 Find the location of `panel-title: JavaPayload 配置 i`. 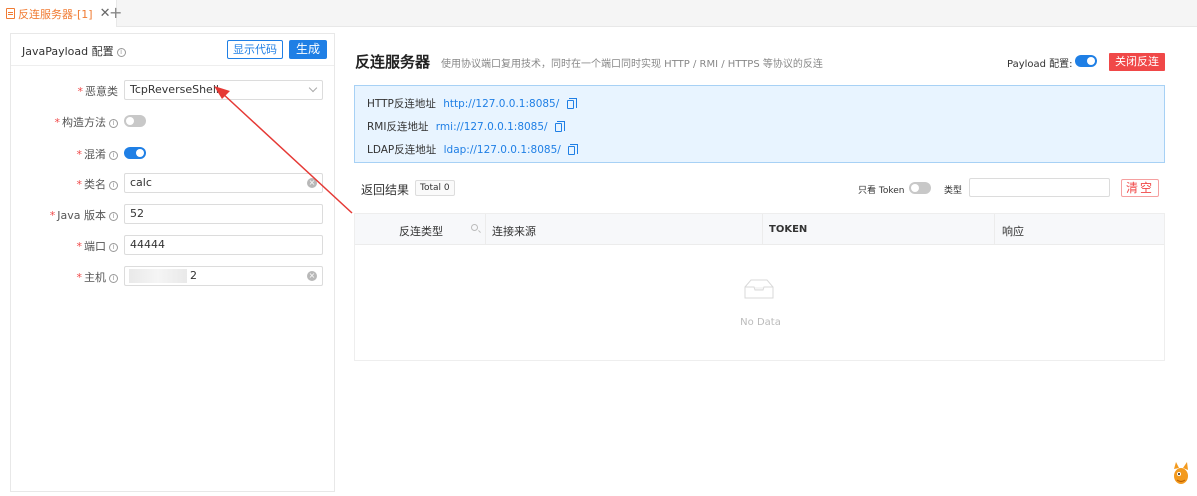

panel-title: JavaPayload 配置 i is located at coordinates (74, 51).